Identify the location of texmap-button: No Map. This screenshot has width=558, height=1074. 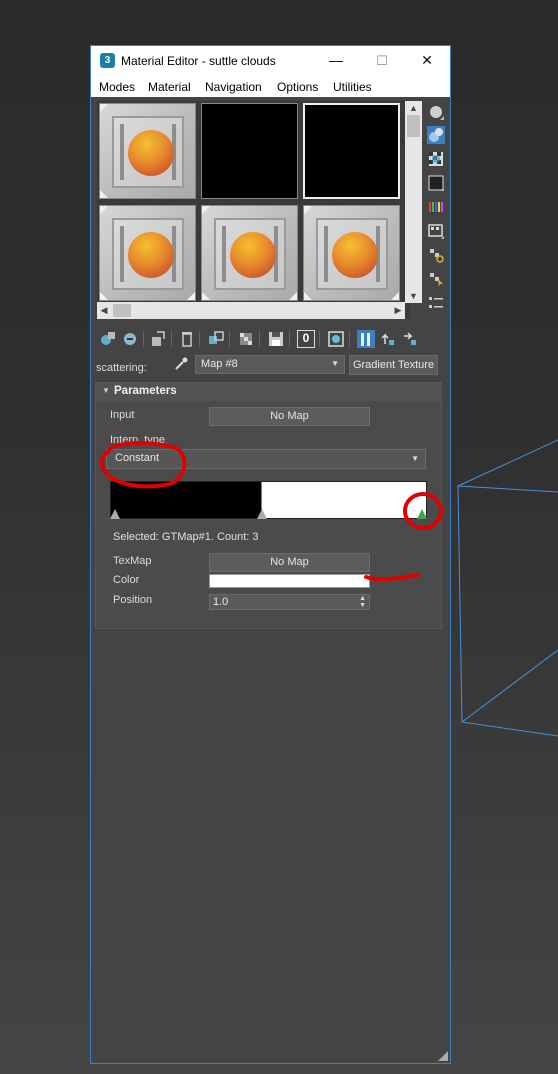
(289, 562).